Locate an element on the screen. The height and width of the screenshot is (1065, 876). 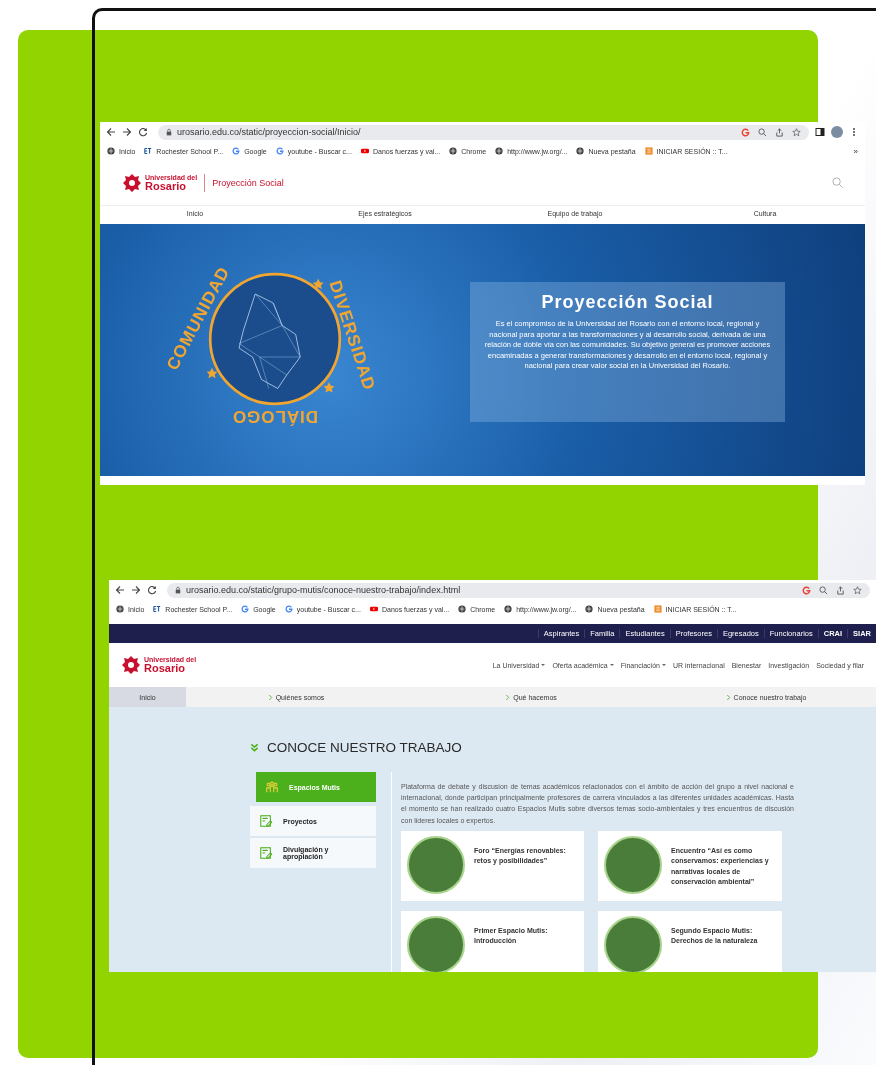
avatar is located at coordinates (837, 132).